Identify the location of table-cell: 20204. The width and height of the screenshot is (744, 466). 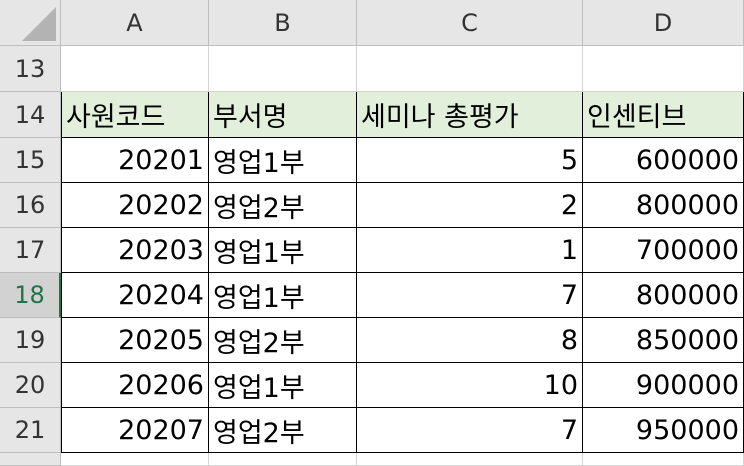
(135, 295).